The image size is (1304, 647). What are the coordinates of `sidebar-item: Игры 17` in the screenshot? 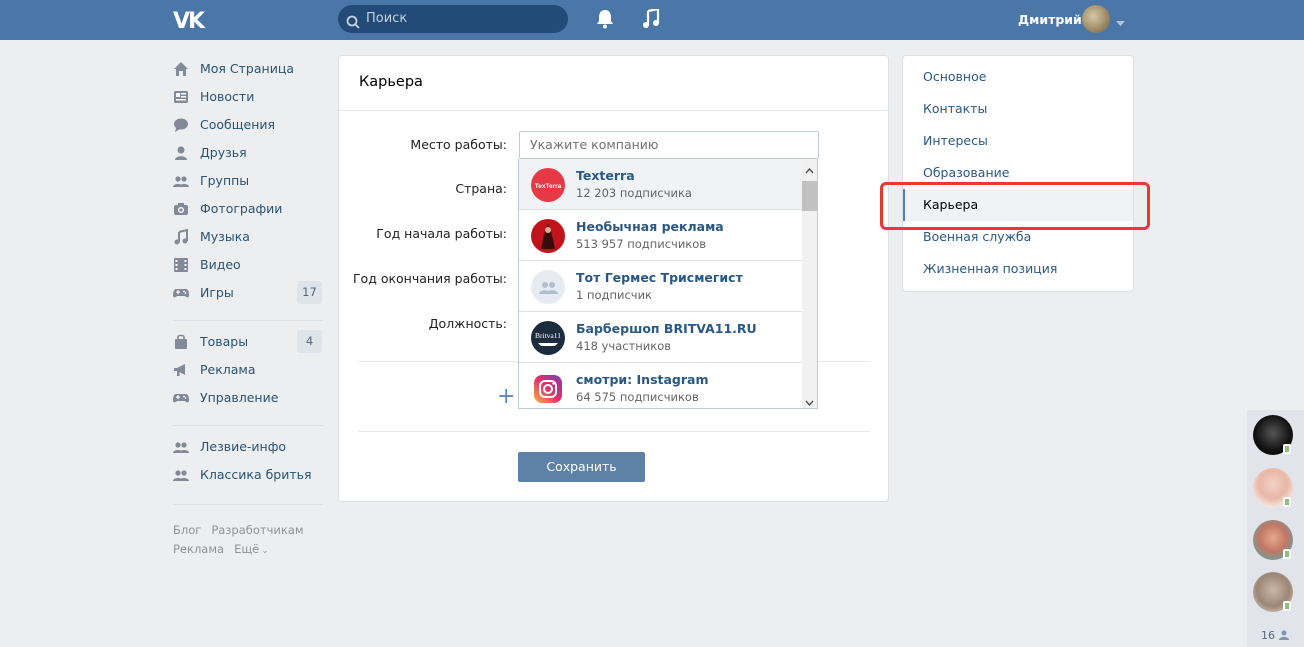 It's located at (248, 295).